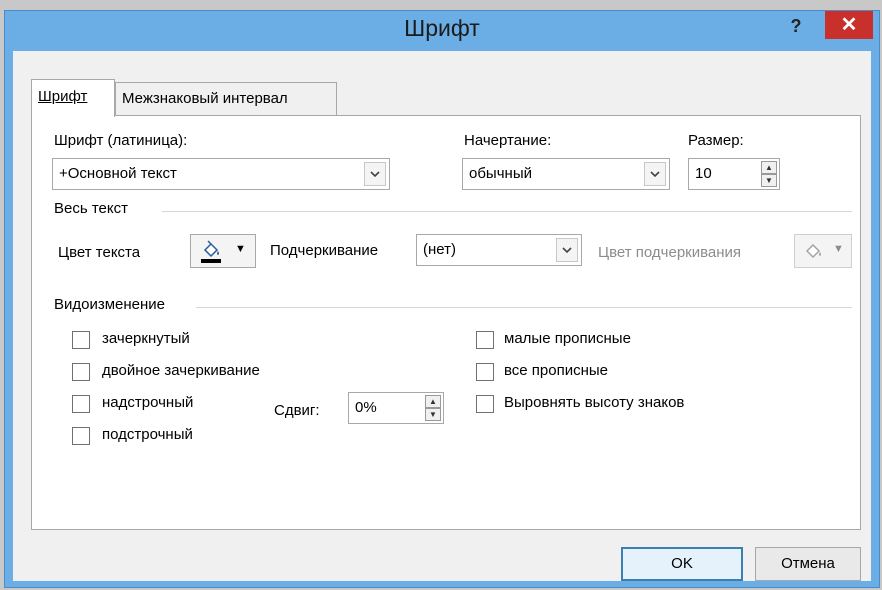 The image size is (882, 590). What do you see at coordinates (682, 564) in the screenshot?
I see `ok-button: OK` at bounding box center [682, 564].